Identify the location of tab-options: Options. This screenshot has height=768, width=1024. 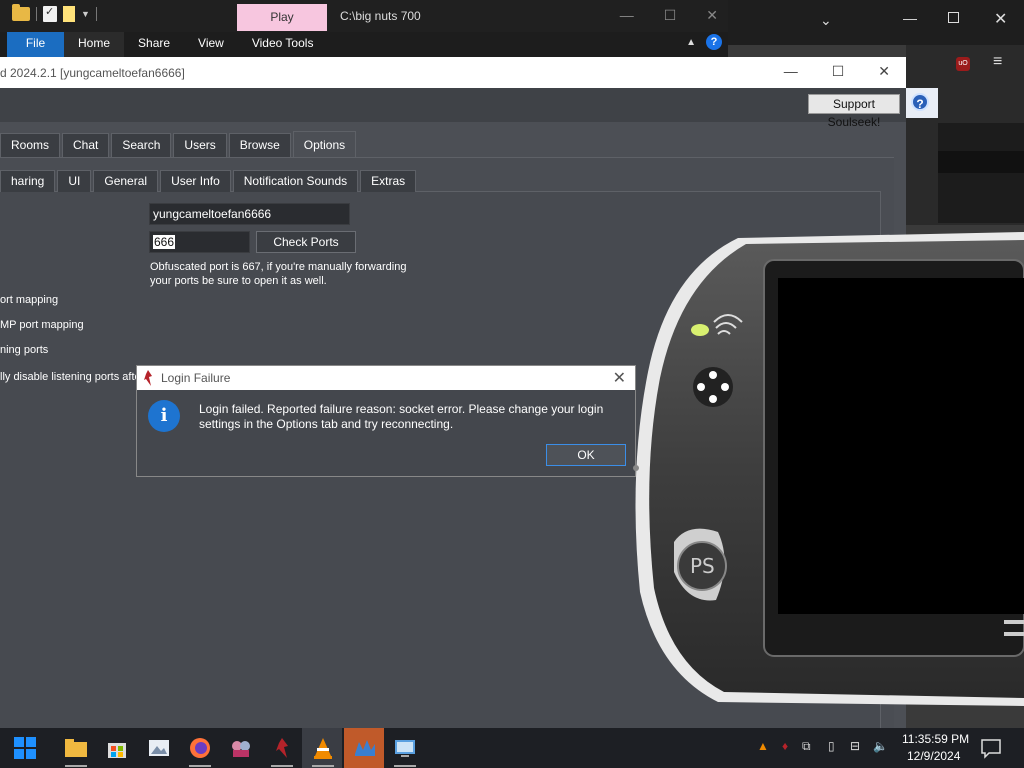
(324, 144).